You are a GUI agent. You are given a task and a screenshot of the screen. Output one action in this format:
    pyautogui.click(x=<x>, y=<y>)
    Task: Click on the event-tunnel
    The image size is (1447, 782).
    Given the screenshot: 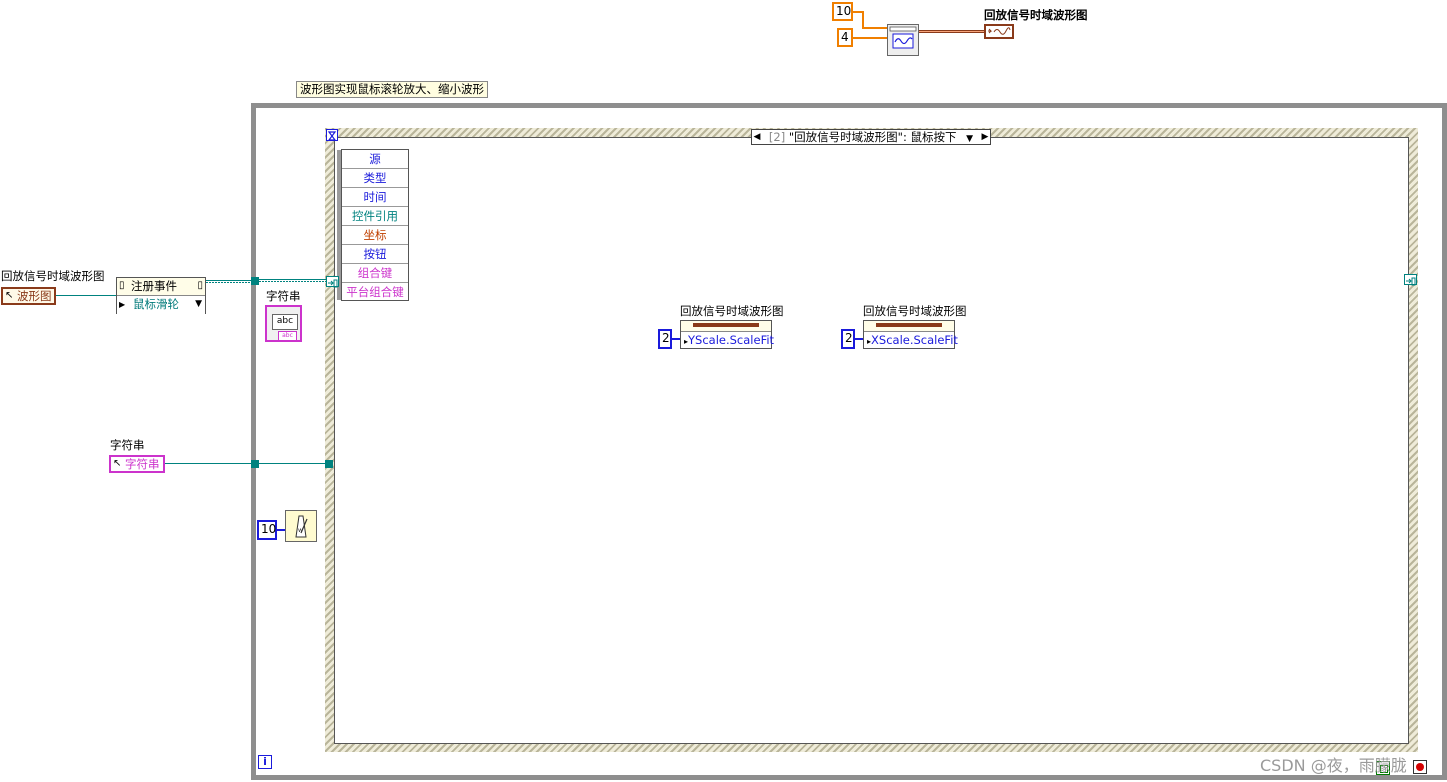 What is the action you would take?
    pyautogui.click(x=329, y=464)
    